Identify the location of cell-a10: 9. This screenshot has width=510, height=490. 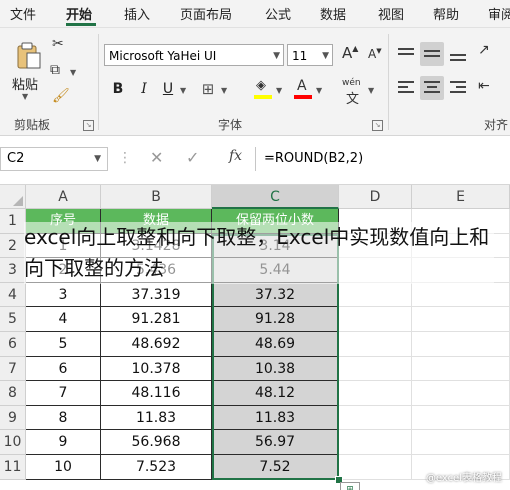
(63, 442).